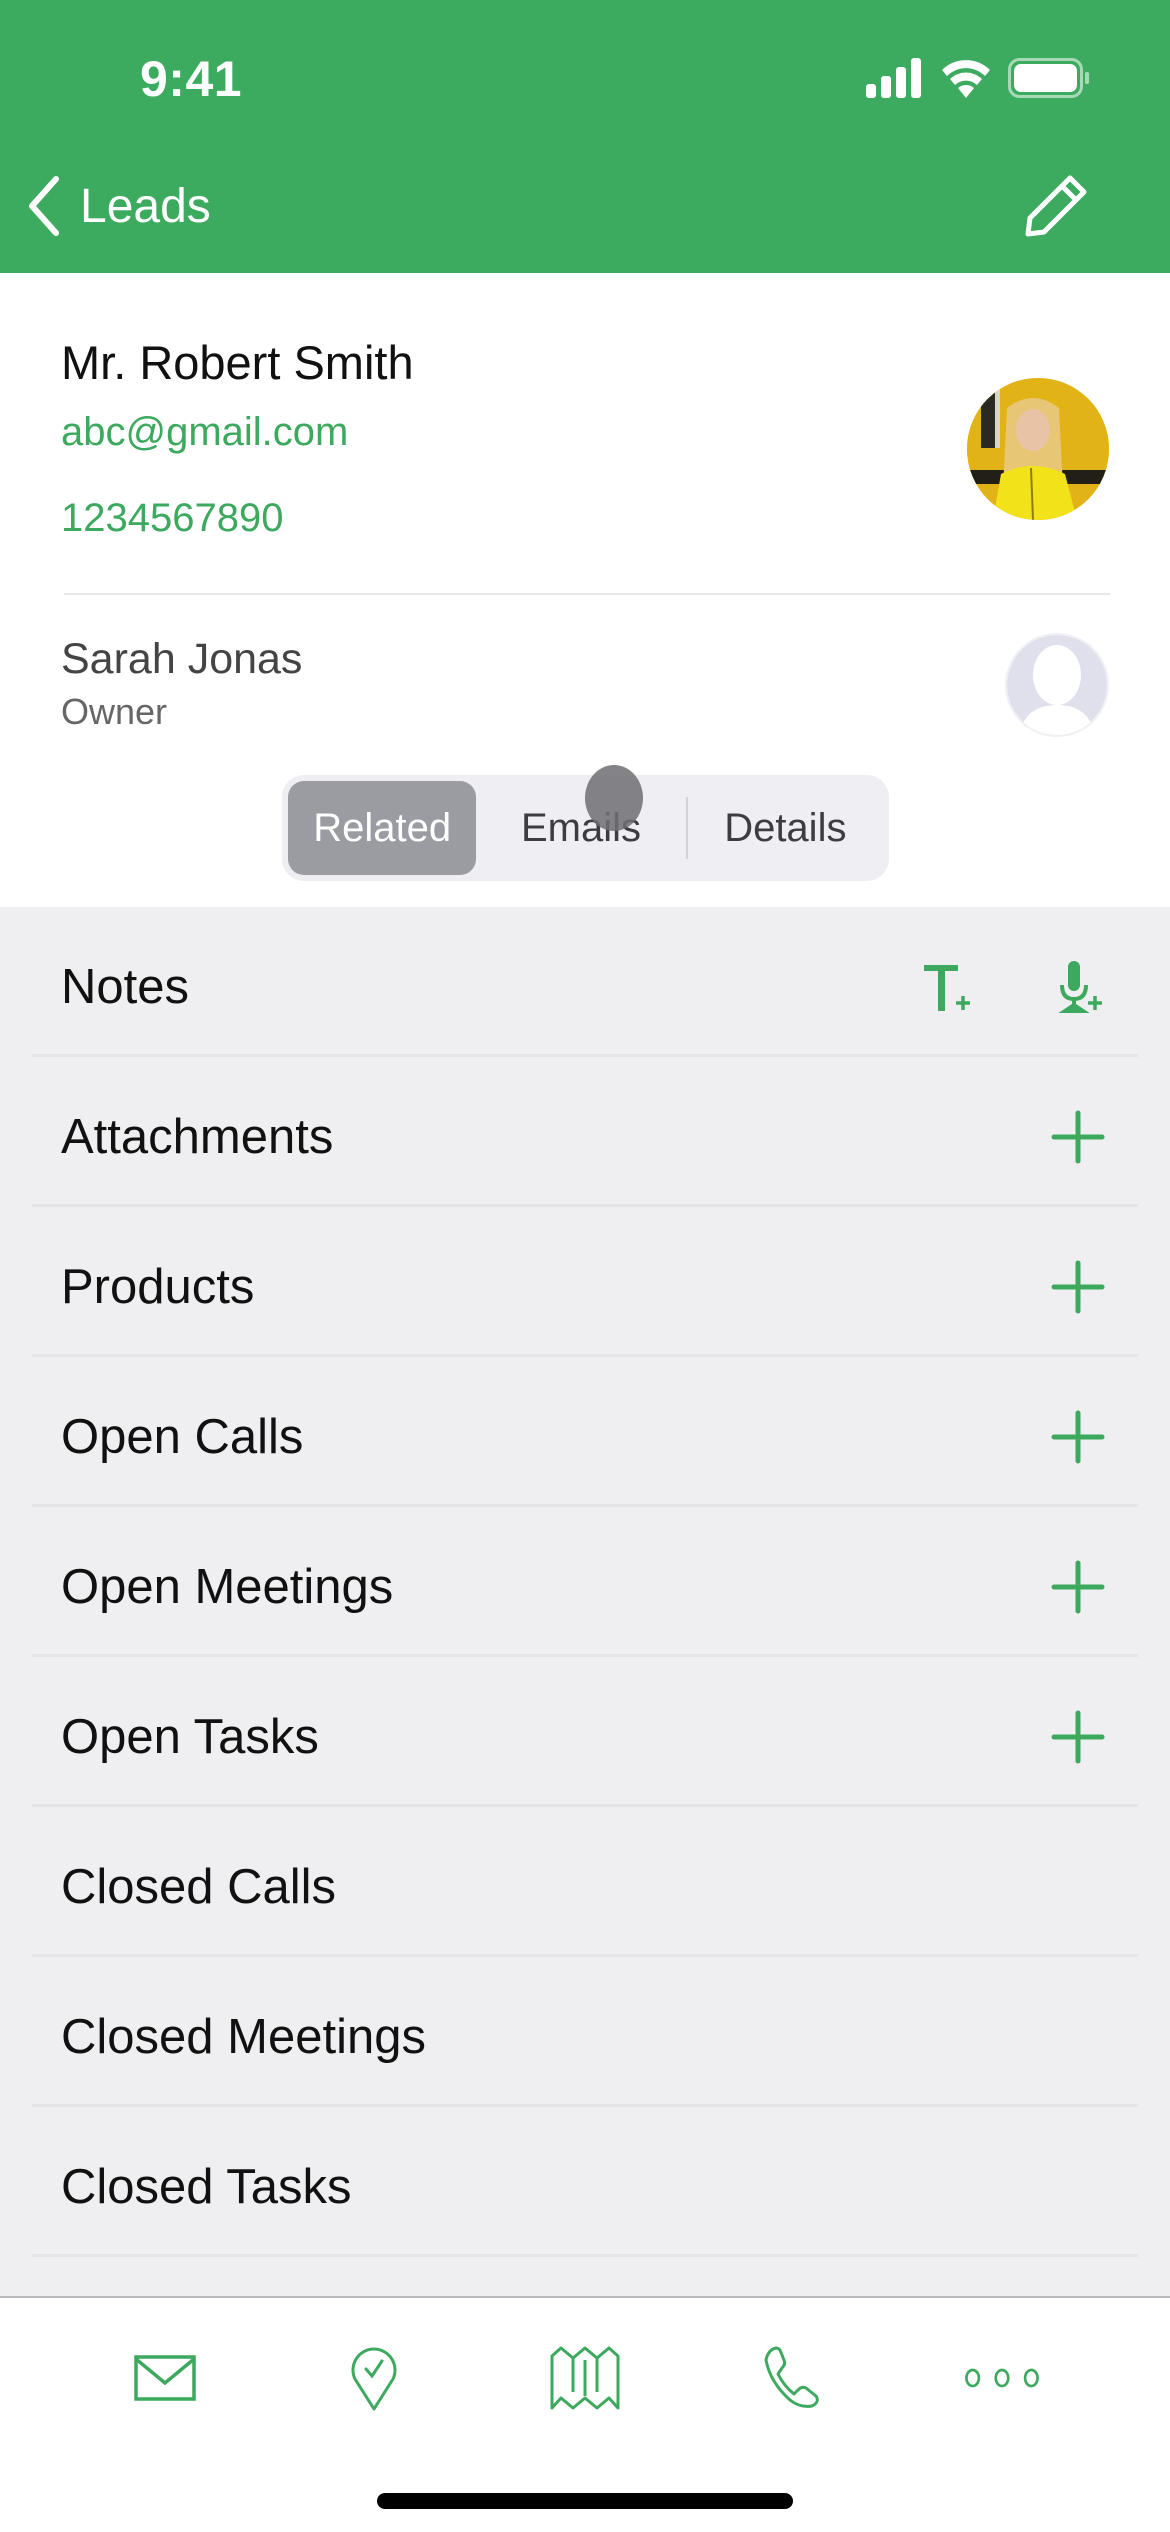 Image resolution: width=1170 pixels, height=2532 pixels. I want to click on add-text-note-icon, so click(947, 988).